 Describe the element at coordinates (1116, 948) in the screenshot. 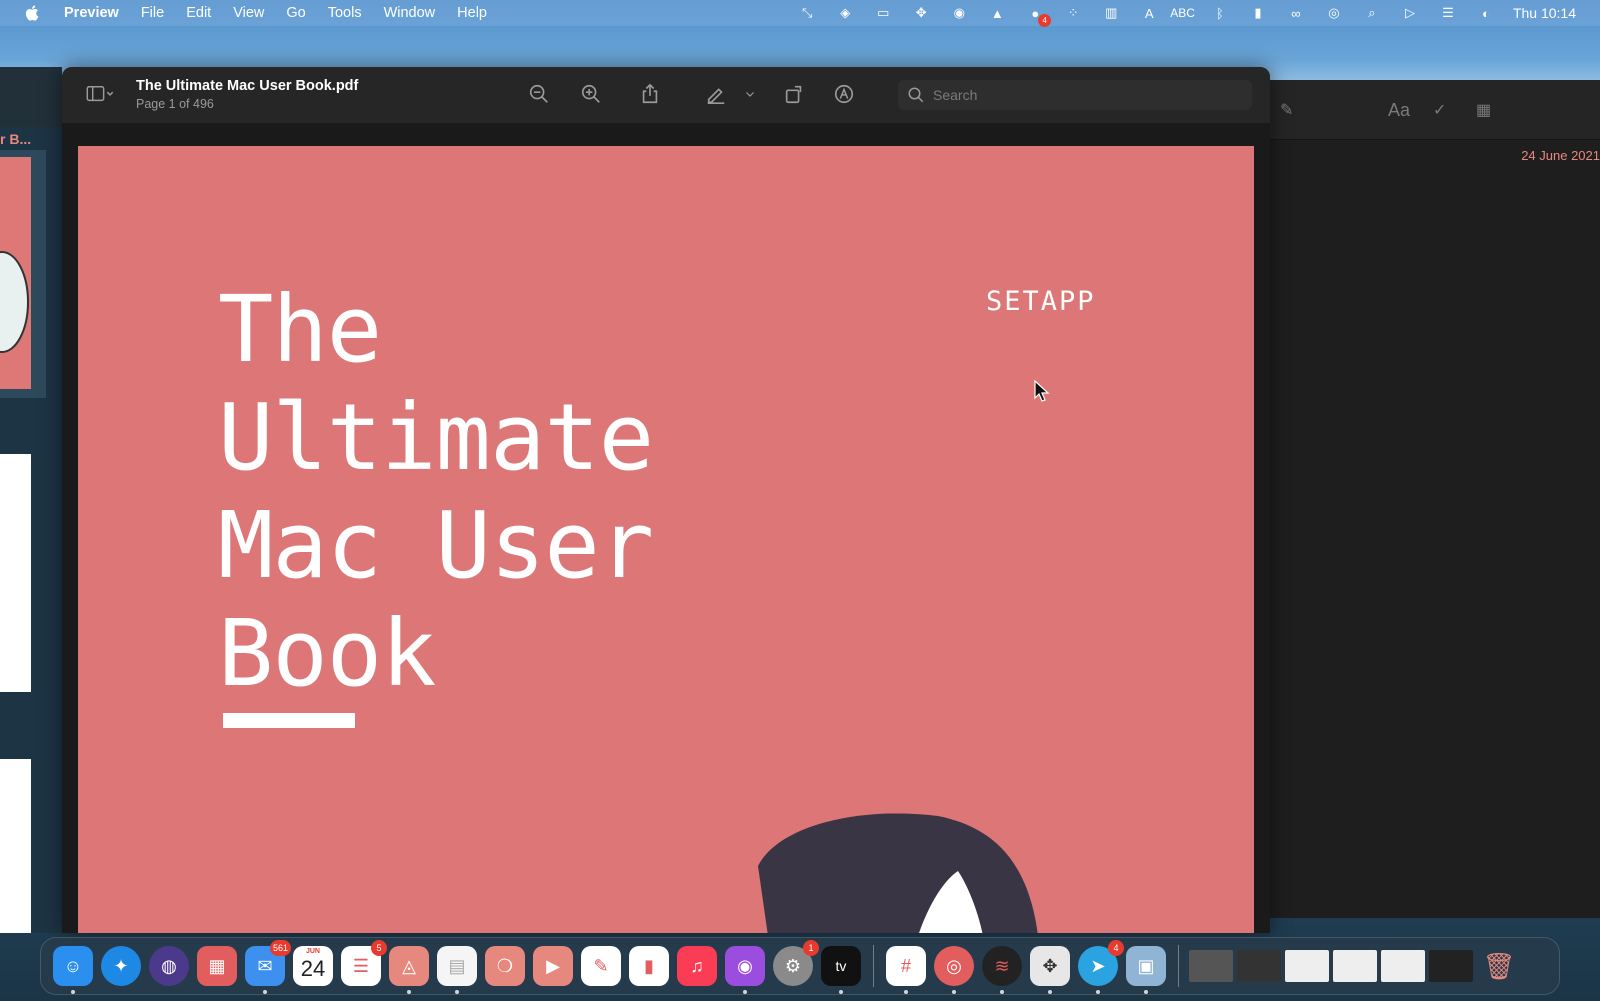

I see `telegram-badge: 4` at that location.